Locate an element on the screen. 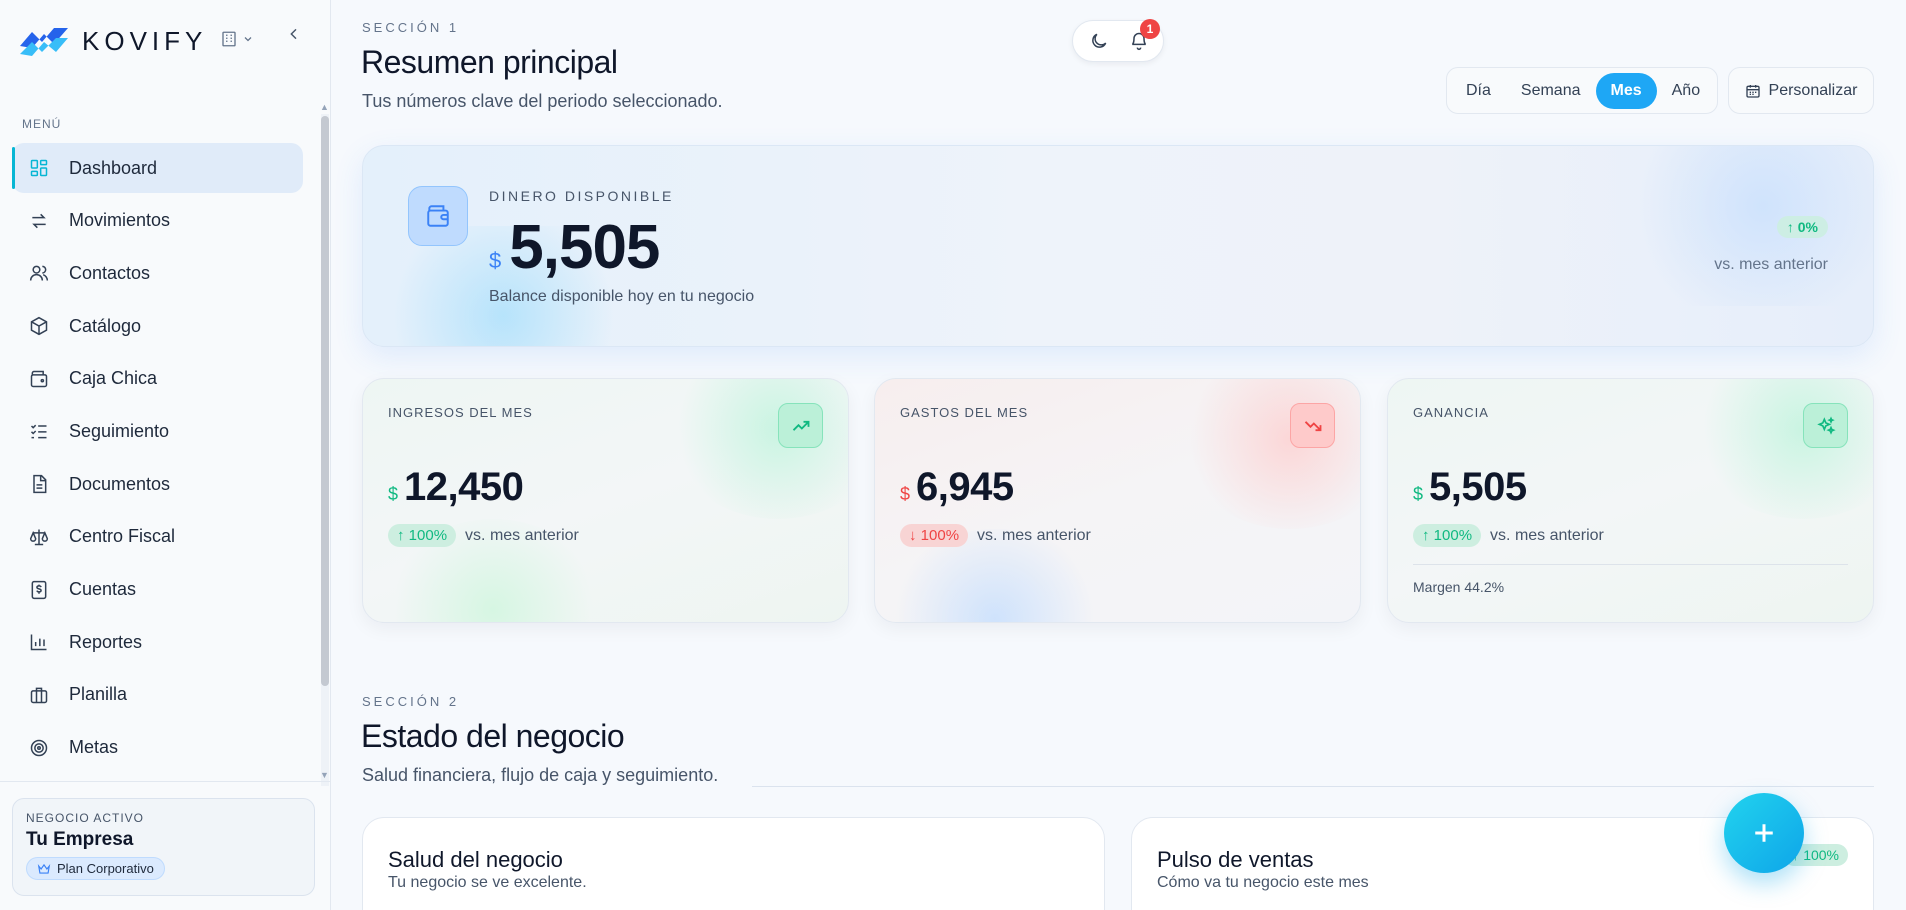 The image size is (1906, 910). scale-icon is located at coordinates (39, 537).